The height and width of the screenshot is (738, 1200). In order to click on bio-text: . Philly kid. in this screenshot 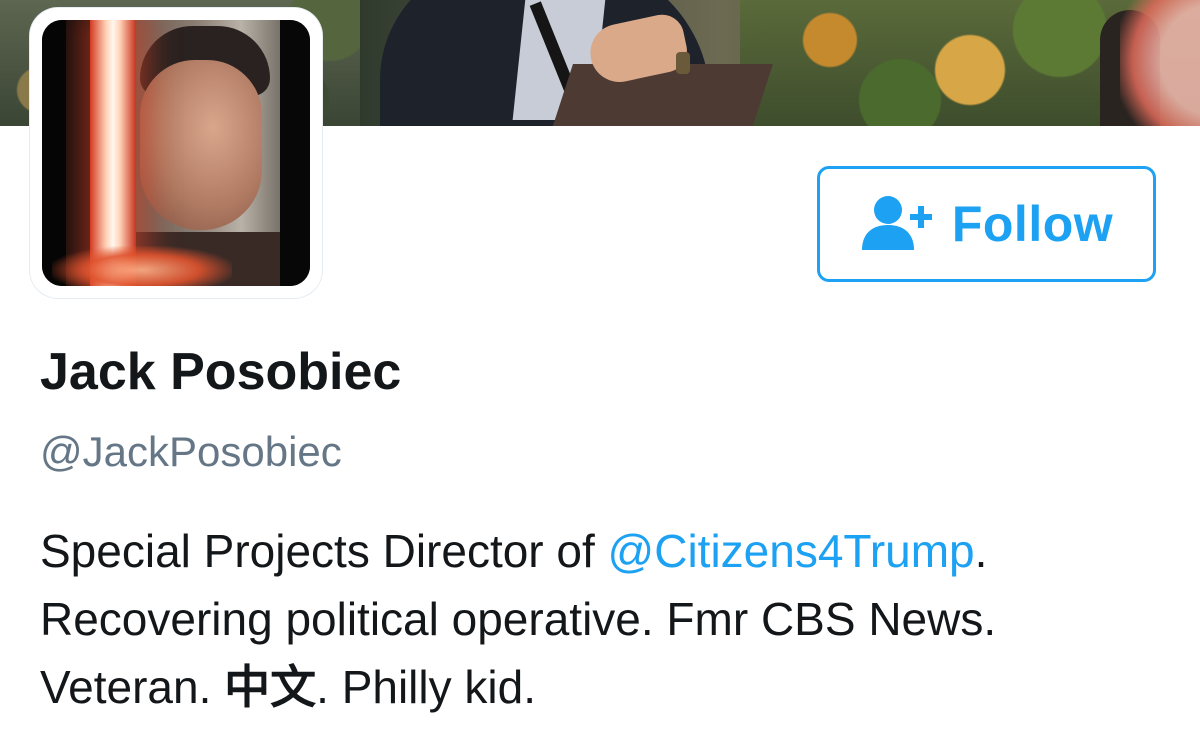, I will do `click(426, 687)`.